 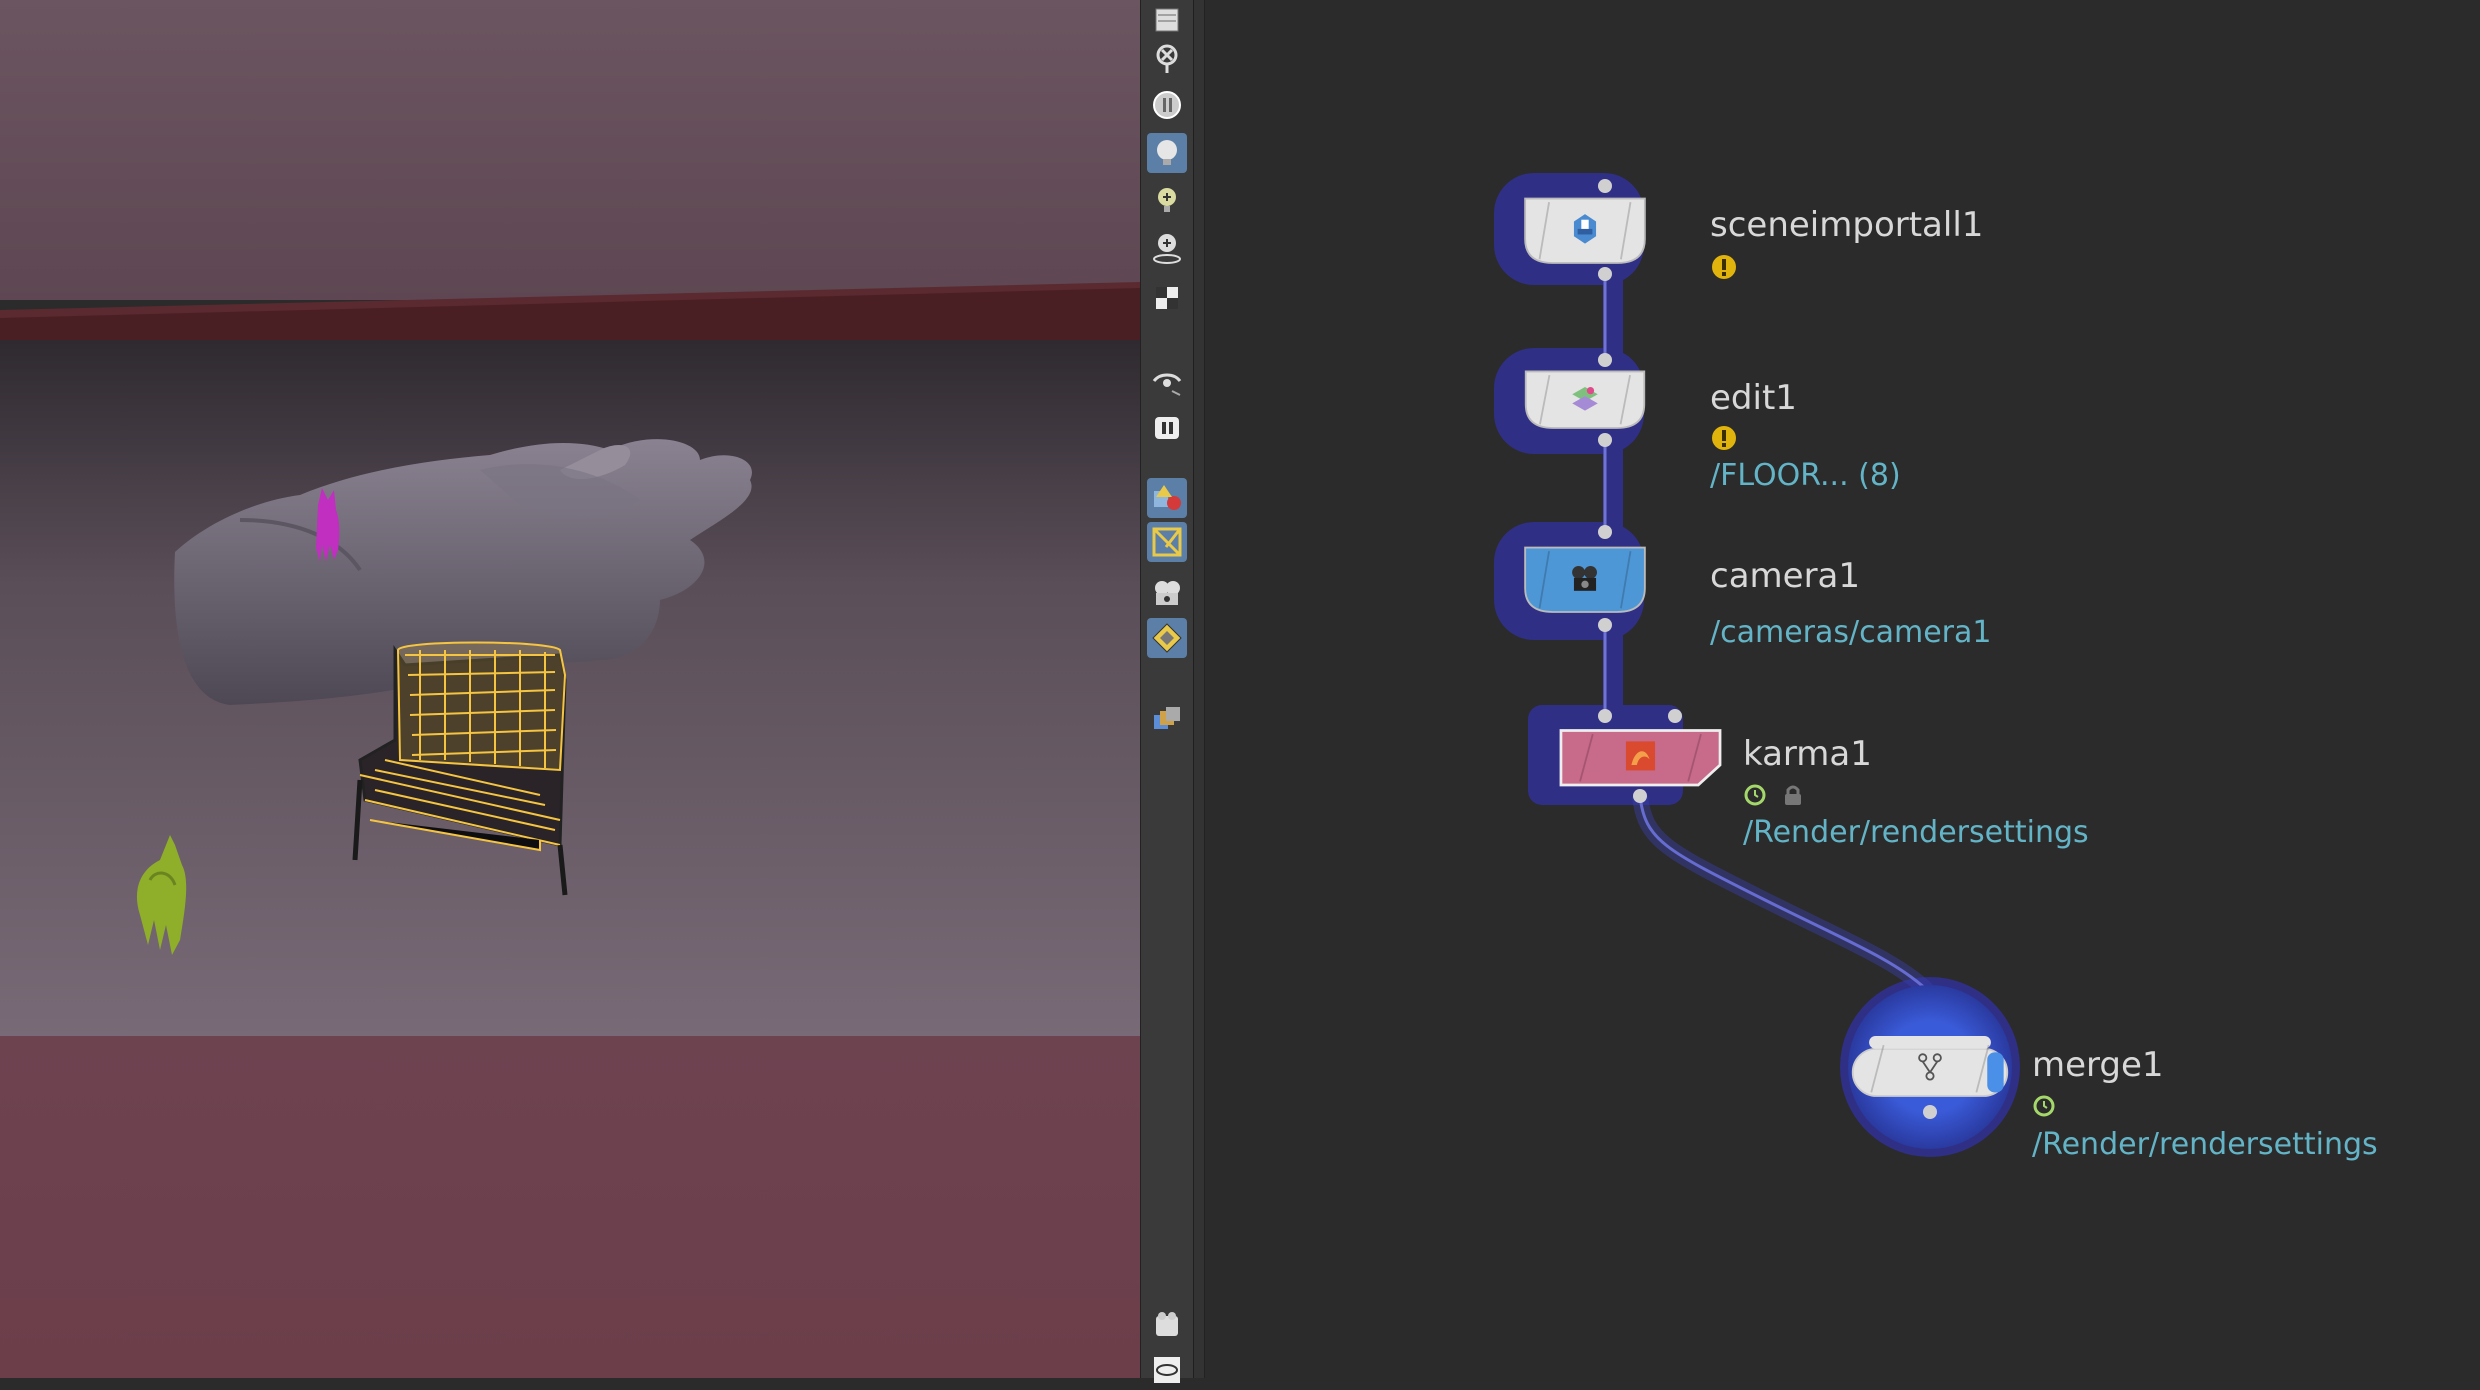 I want to click on pause-render-tool-button, so click(x=1167, y=428).